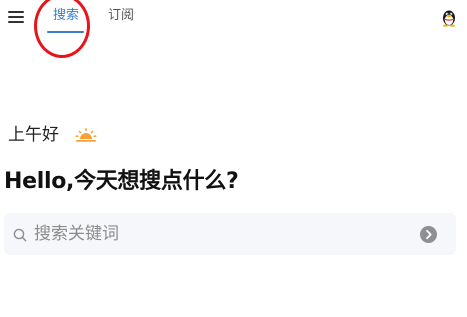 This screenshot has width=467, height=317. I want to click on qq-penguin-icon, so click(449, 17).